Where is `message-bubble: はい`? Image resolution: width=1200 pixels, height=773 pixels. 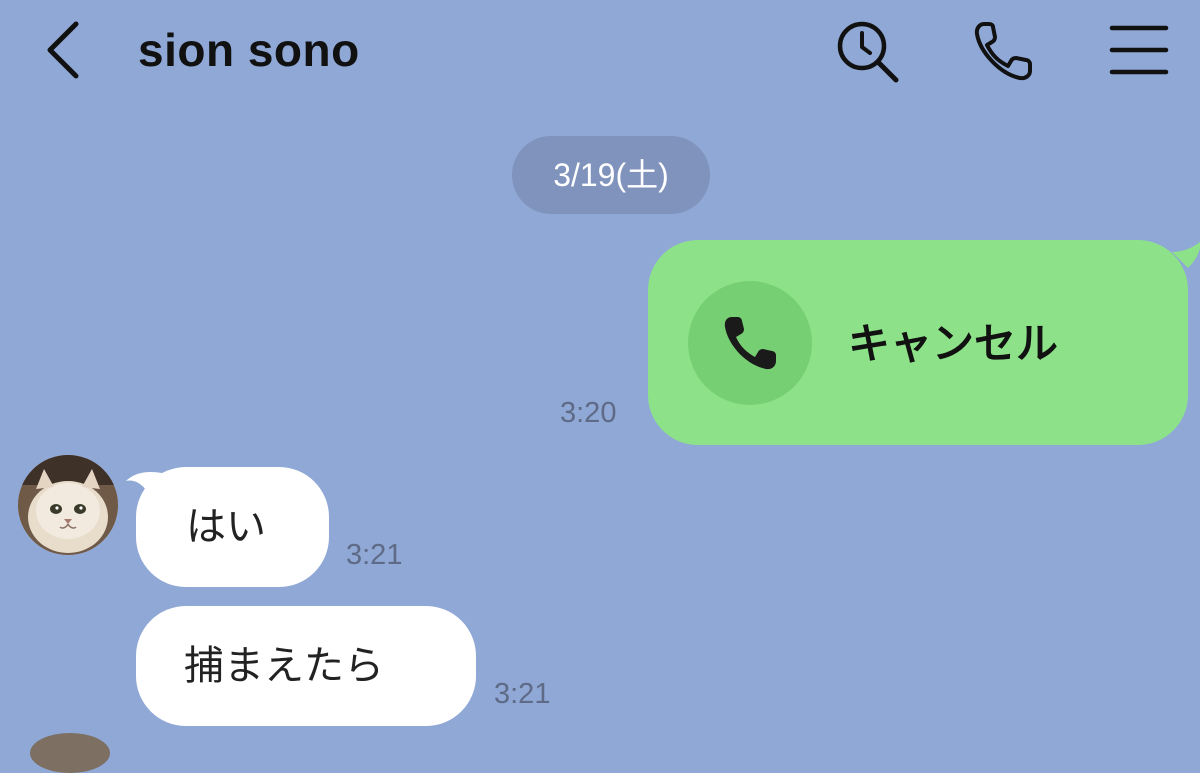
message-bubble: はい is located at coordinates (232, 527).